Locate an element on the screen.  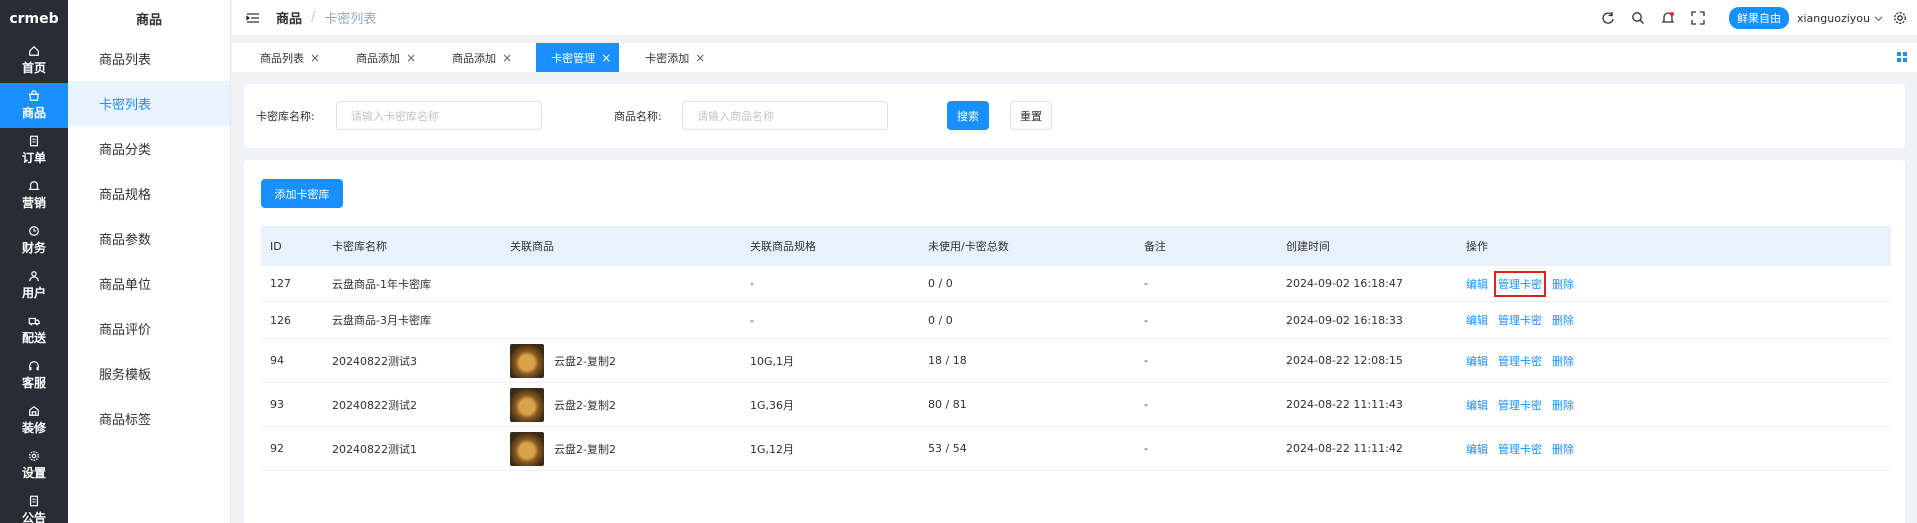
submenu-item: 服务模板 is located at coordinates (149, 373).